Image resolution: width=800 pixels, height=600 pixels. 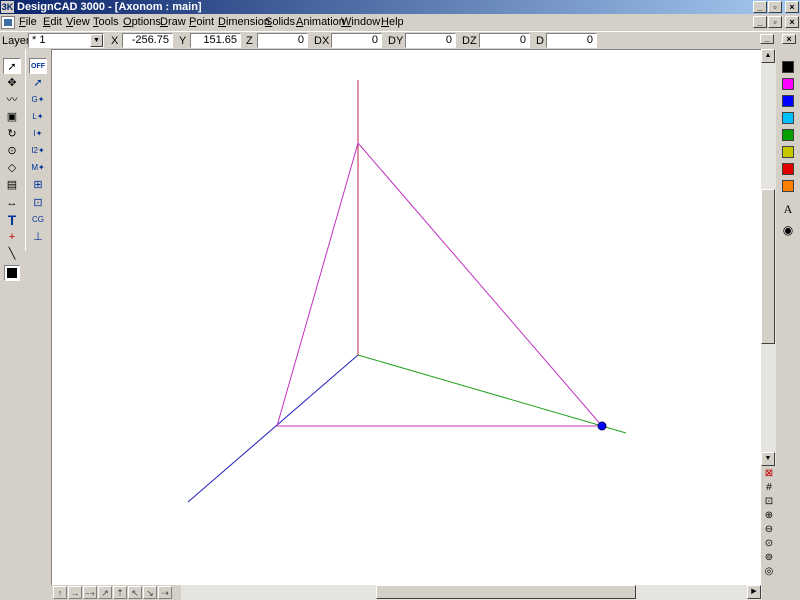 What do you see at coordinates (788, 230) in the screenshot?
I see `eye-icon: ◉` at bounding box center [788, 230].